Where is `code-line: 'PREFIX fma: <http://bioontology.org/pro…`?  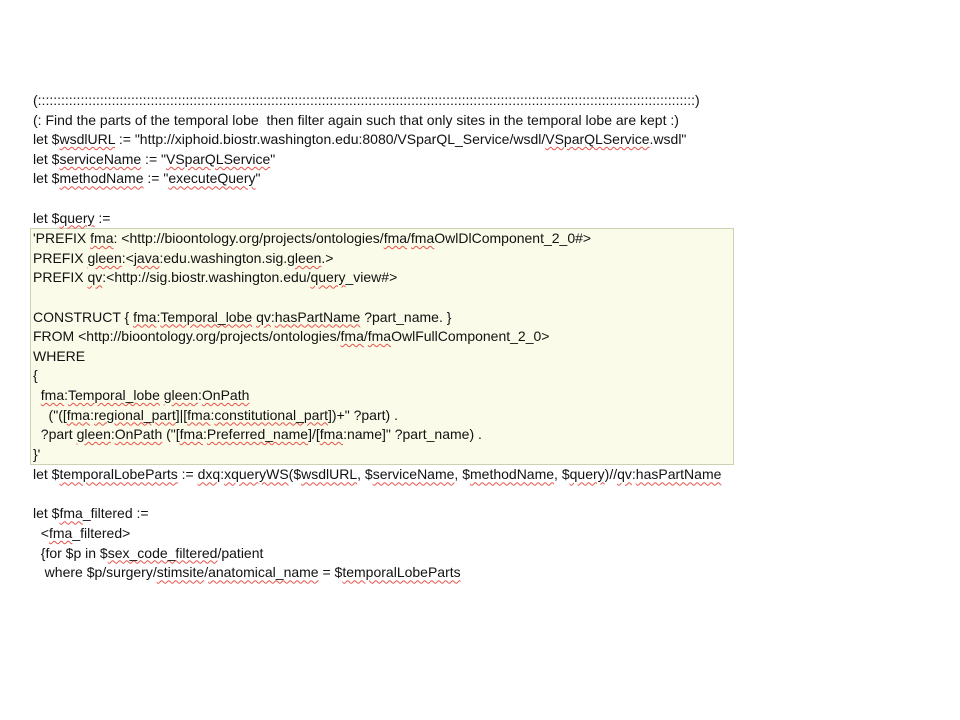 code-line: 'PREFIX fma: <http://bioontology.org/pro… is located at coordinates (312, 238).